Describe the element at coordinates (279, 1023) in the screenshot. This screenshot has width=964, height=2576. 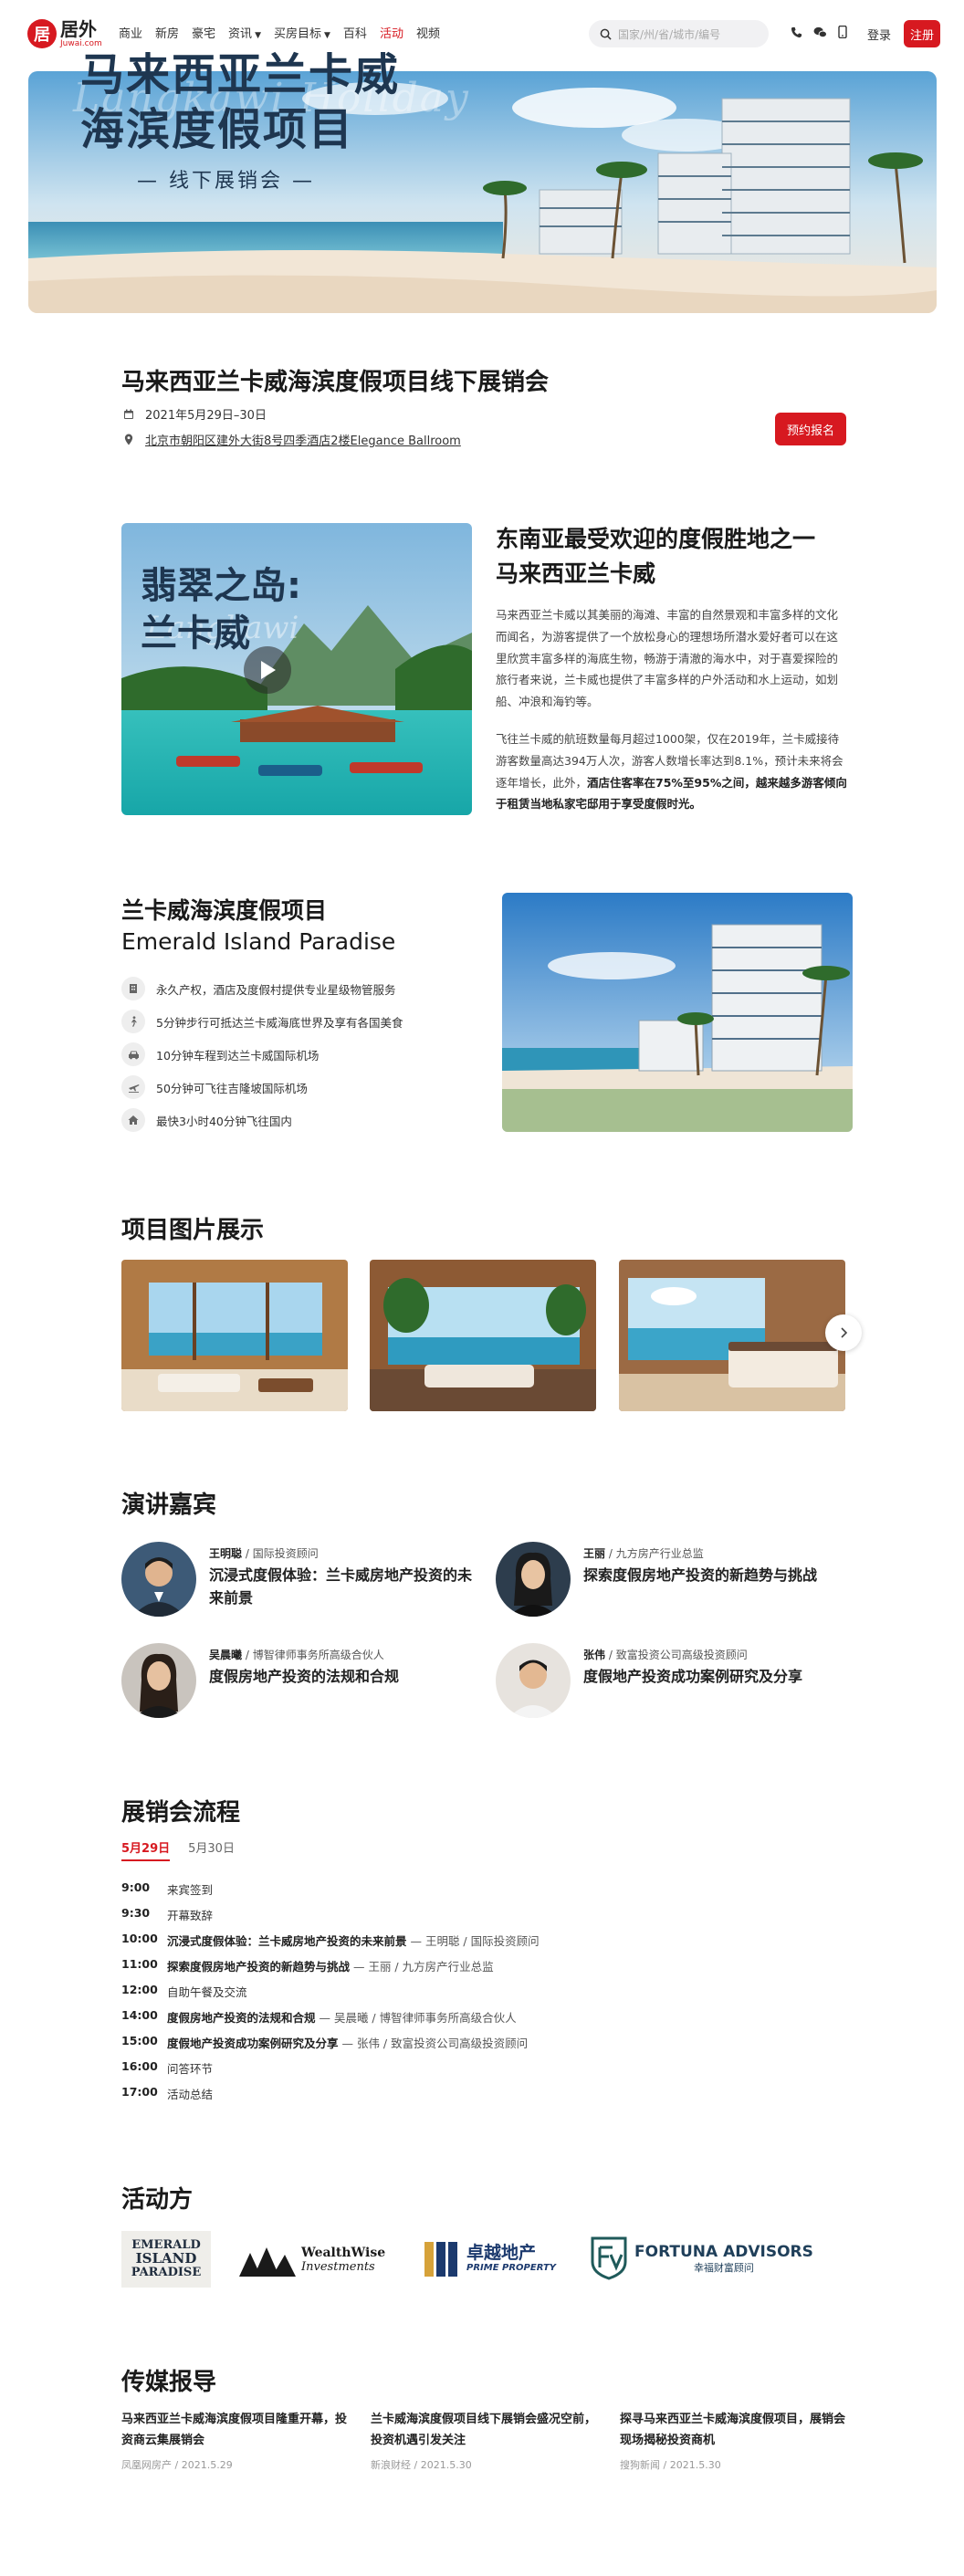
I see `feature-text: 5分钟步行可抵达兰卡威海底世界及享有各国美食` at that location.